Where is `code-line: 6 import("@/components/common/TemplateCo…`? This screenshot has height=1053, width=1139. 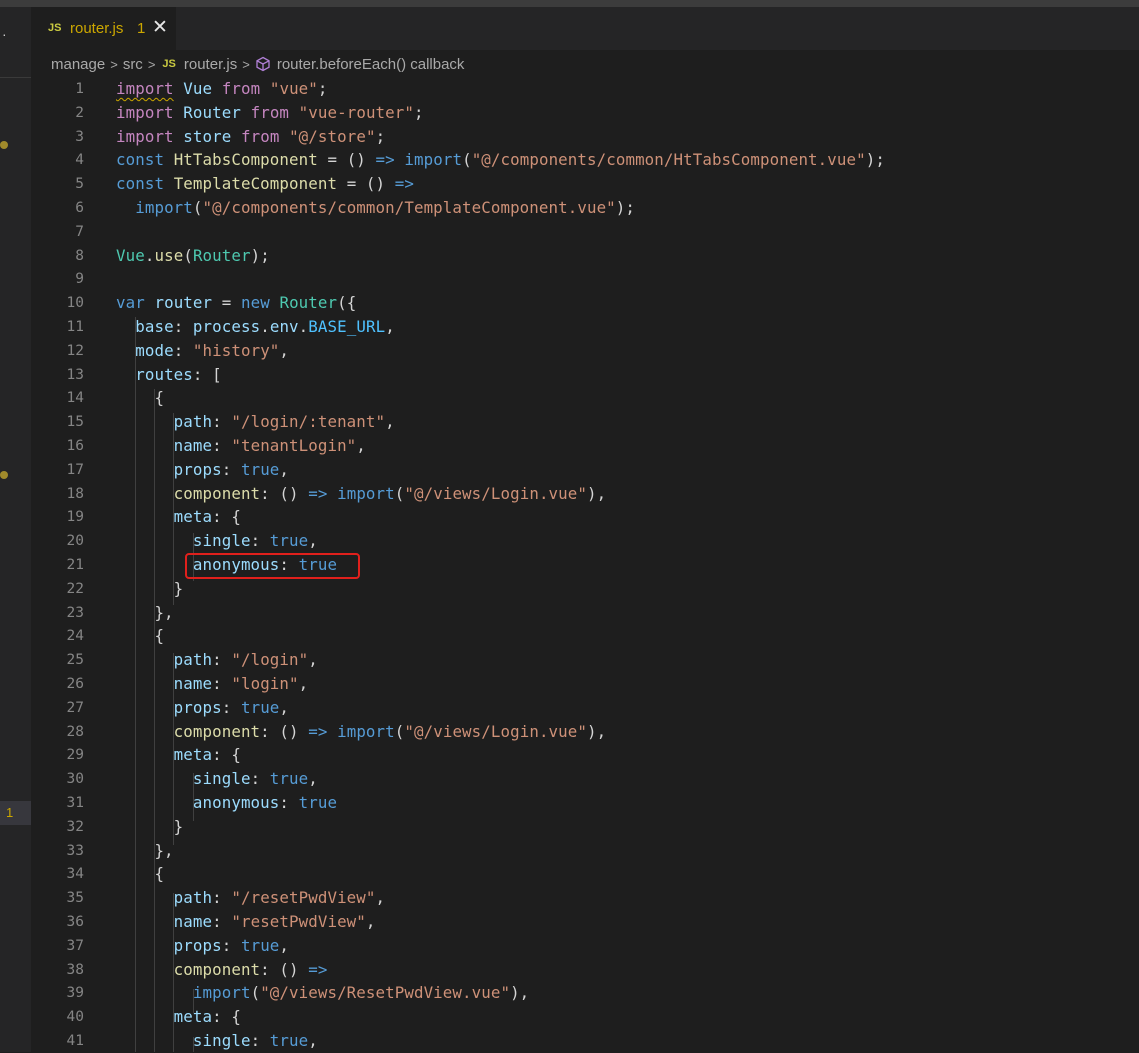 code-line: 6 import("@/components/common/TemplateCo… is located at coordinates (585, 208).